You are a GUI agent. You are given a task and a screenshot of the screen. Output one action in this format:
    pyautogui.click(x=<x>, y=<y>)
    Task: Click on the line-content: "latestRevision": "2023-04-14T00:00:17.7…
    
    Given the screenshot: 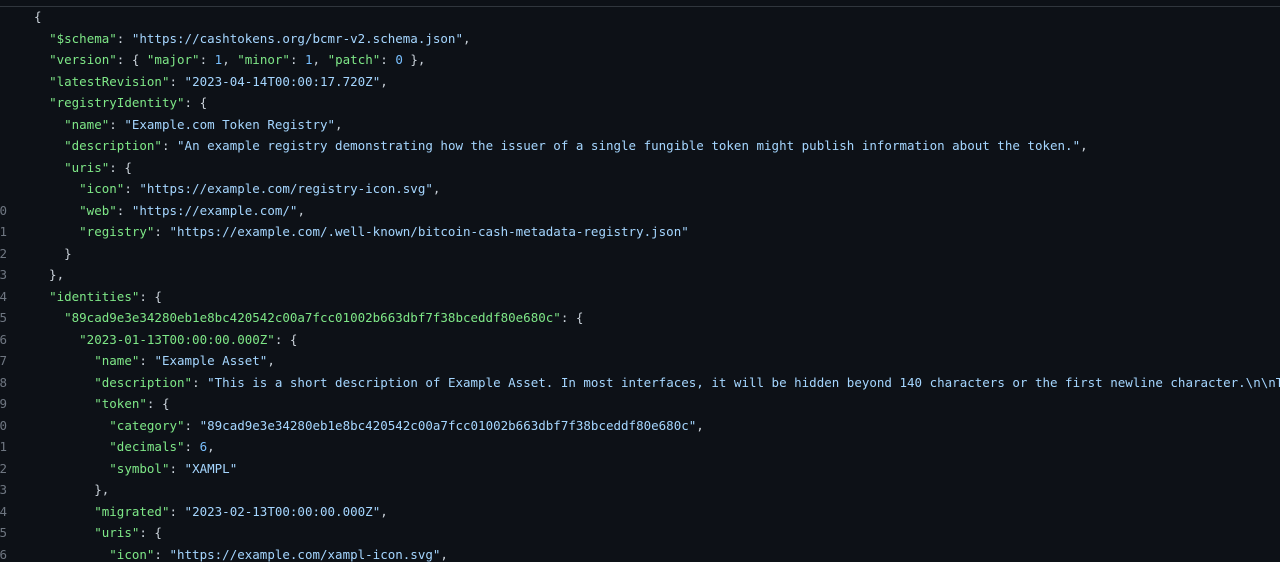 What is the action you would take?
    pyautogui.click(x=201, y=82)
    